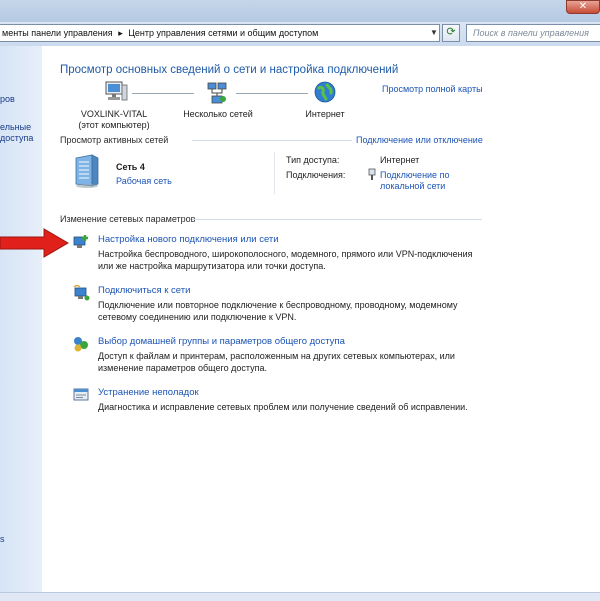  Describe the element at coordinates (15, 127) in the screenshot. I see `nav-link-fragment: ельные` at that location.